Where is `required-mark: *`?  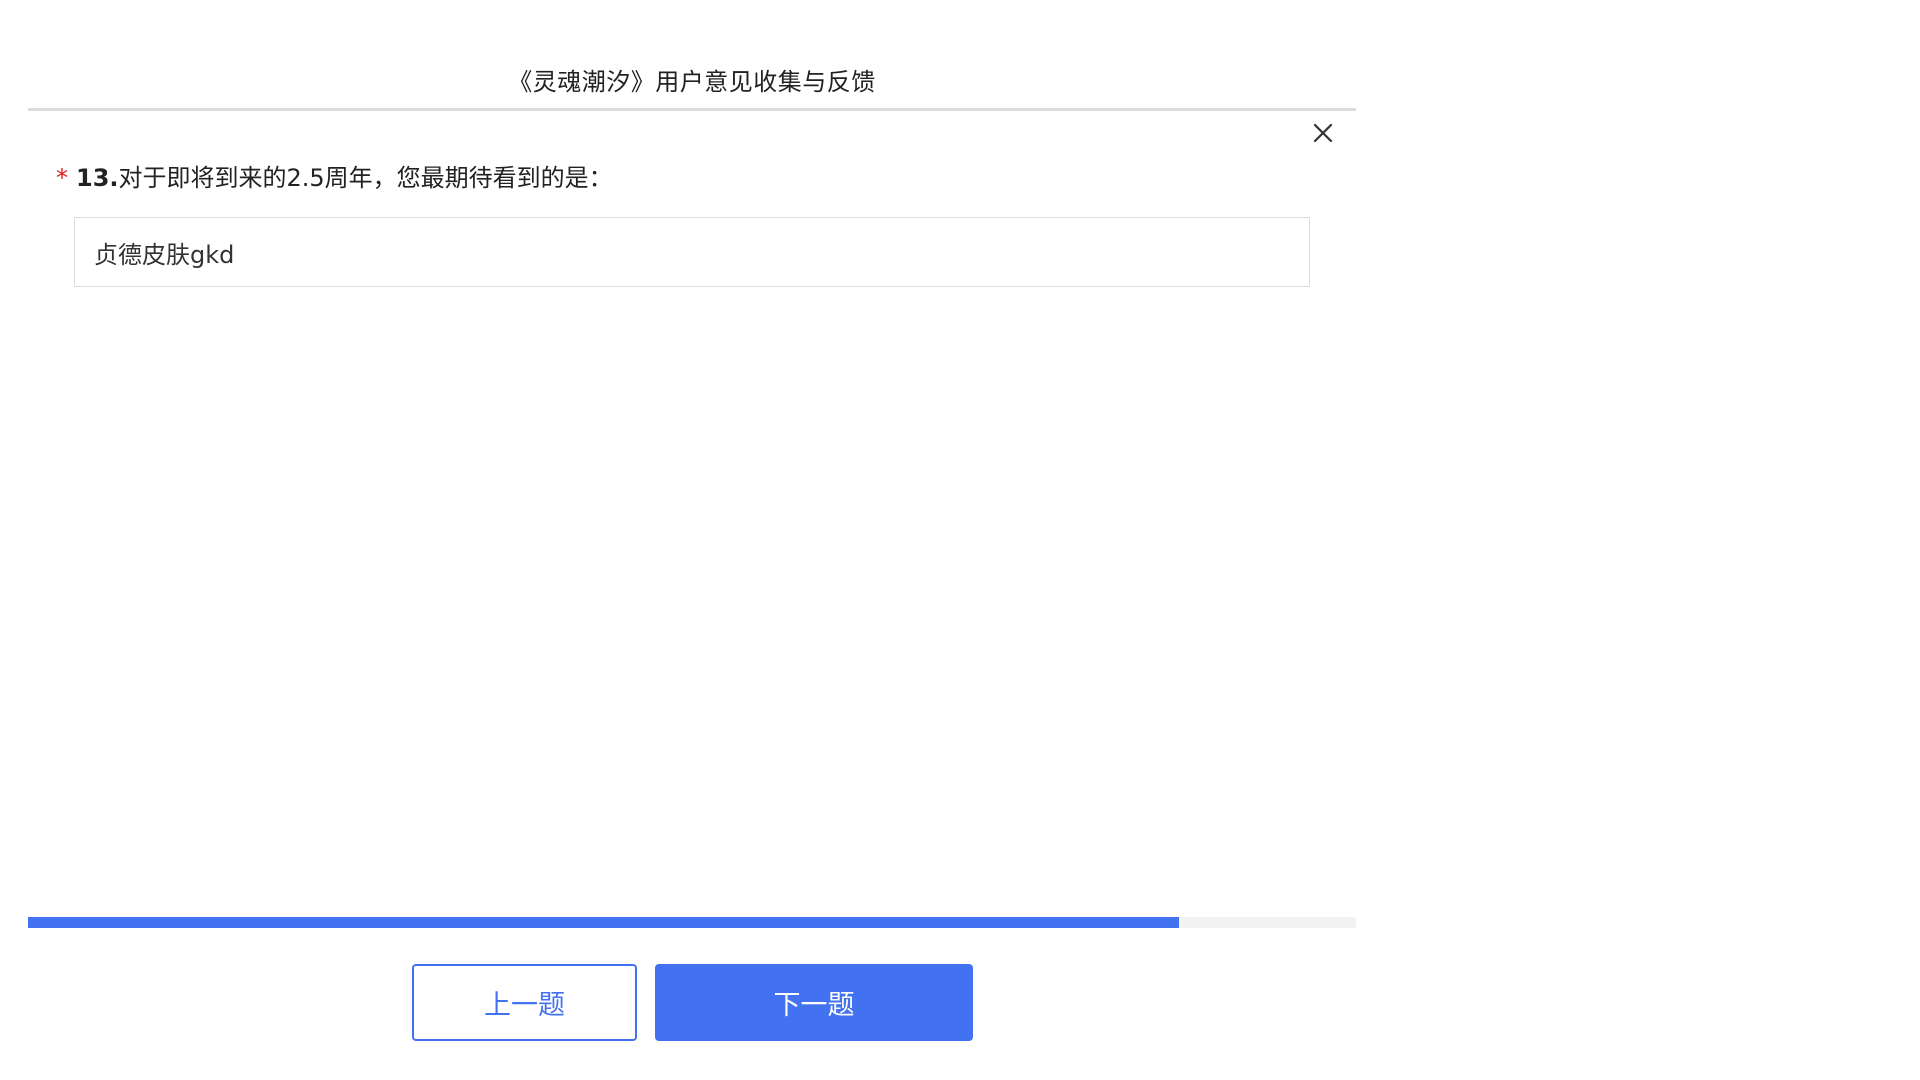
required-mark: * is located at coordinates (62, 178).